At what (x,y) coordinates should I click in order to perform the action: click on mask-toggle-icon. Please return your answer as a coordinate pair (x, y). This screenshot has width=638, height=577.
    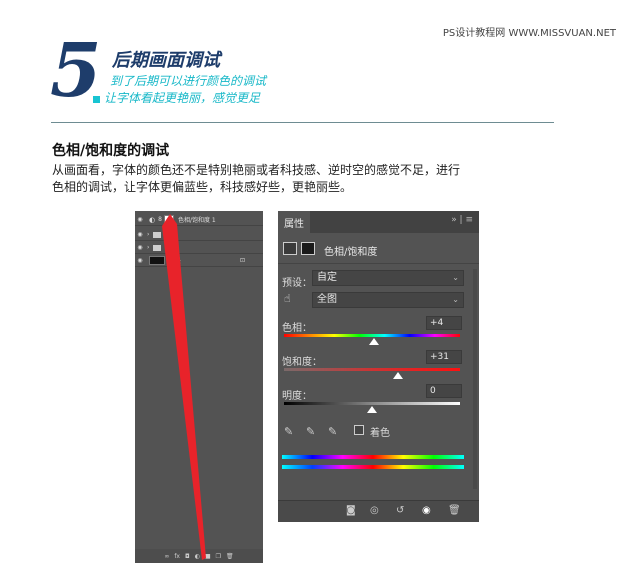
    Looking at the image, I should click on (308, 248).